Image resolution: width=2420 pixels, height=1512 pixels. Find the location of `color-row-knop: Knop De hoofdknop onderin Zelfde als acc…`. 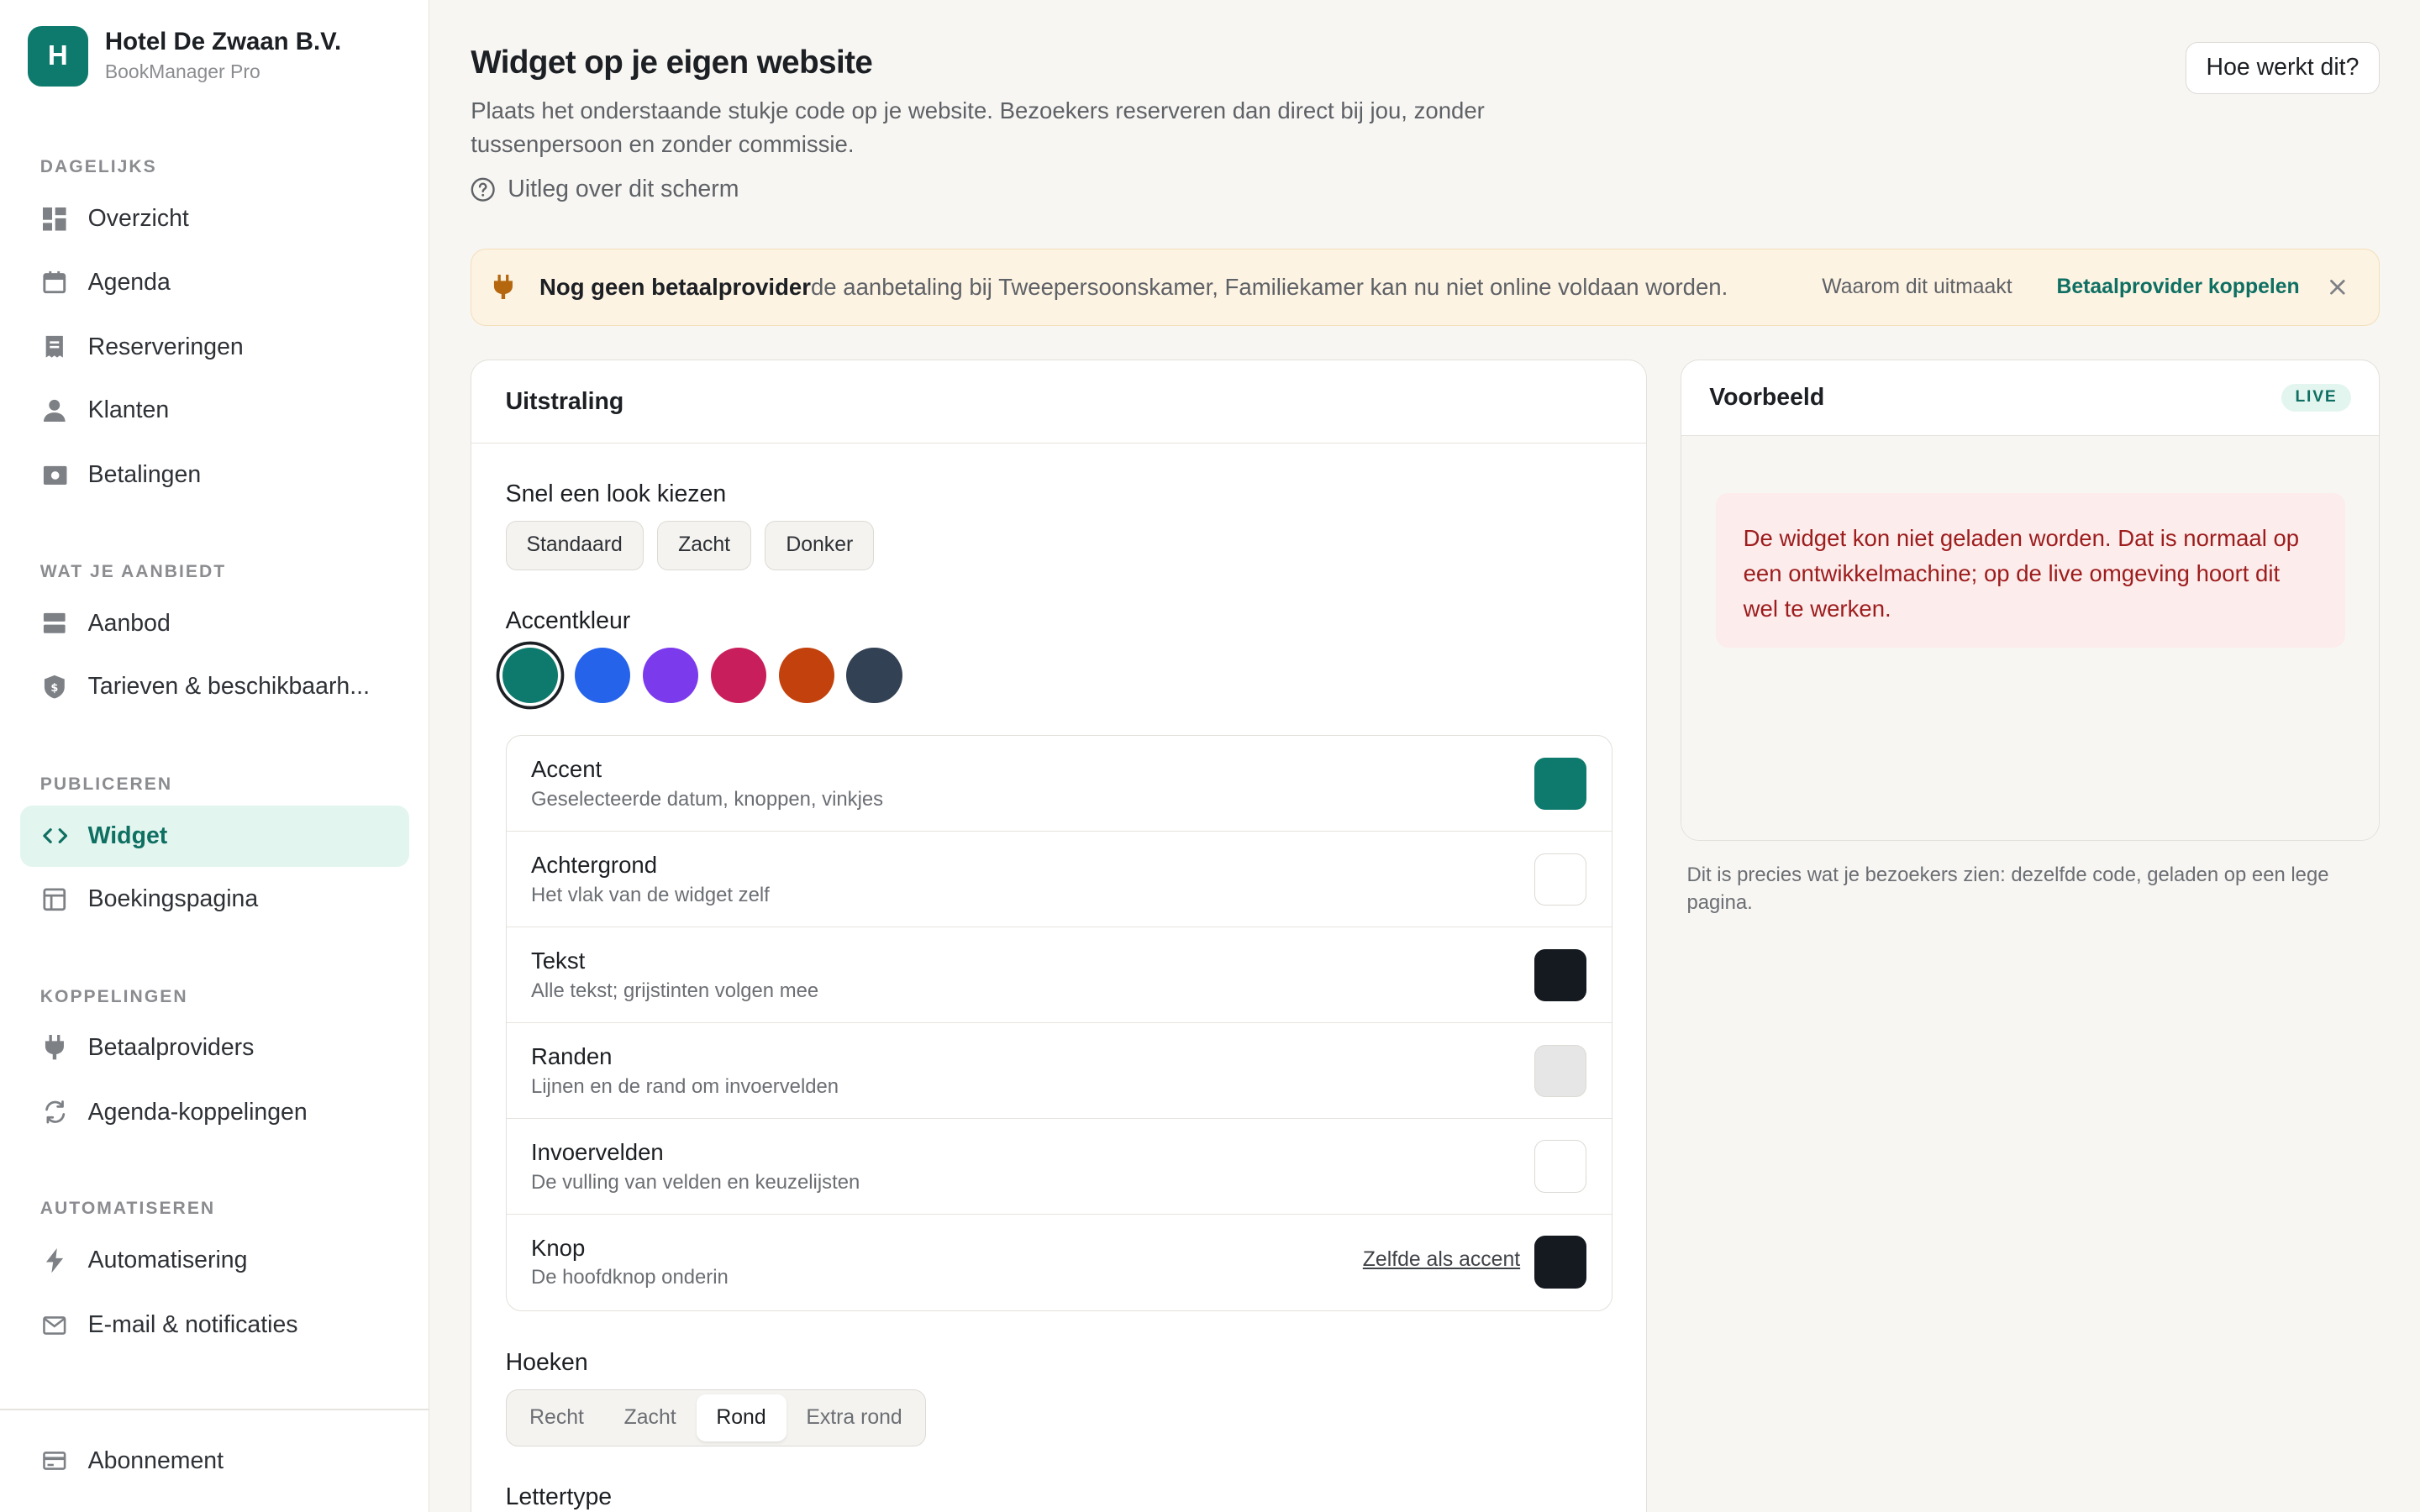

color-row-knop: Knop De hoofdknop onderin Zelfde als acc… is located at coordinates (1059, 1262).